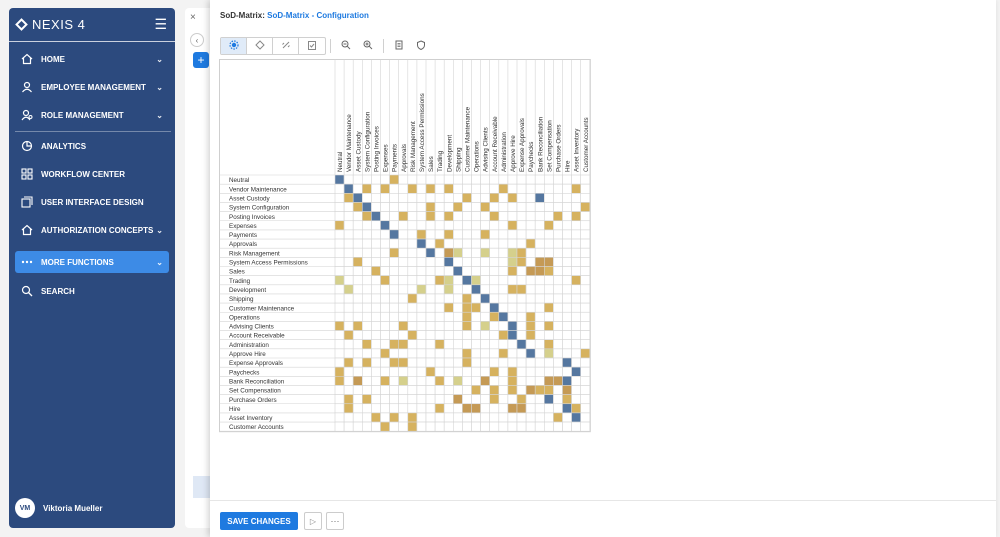 The width and height of the screenshot is (1000, 537). Describe the element at coordinates (313, 521) in the screenshot. I see `run-button: ▷` at that location.